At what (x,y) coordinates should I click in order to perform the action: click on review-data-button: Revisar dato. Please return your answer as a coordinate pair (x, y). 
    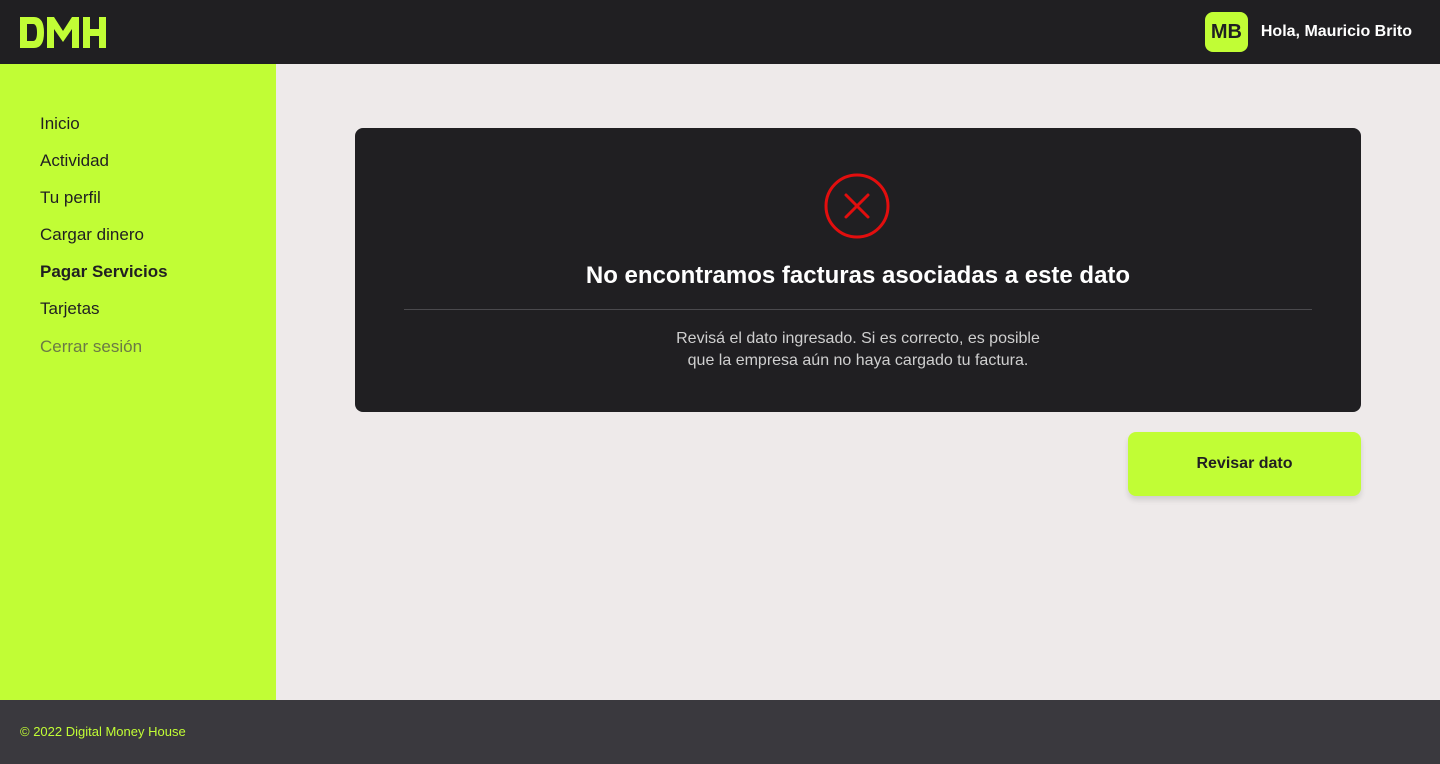
    Looking at the image, I should click on (1244, 464).